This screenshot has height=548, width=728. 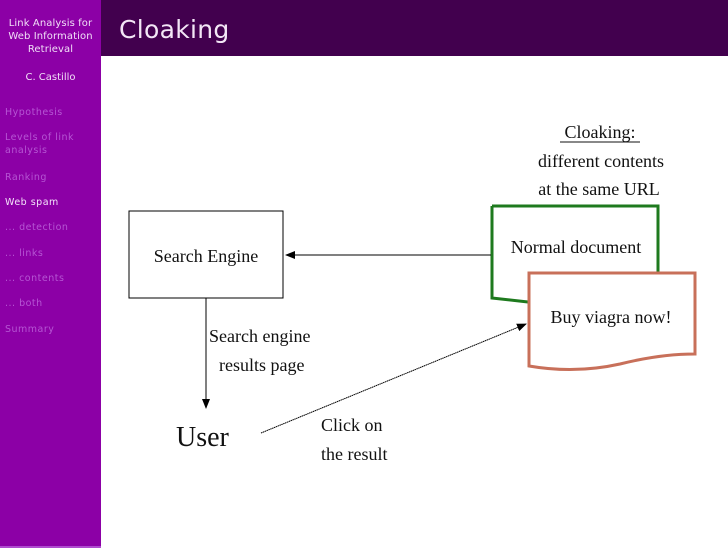 What do you see at coordinates (601, 161) in the screenshot?
I see `caption-line: different contents` at bounding box center [601, 161].